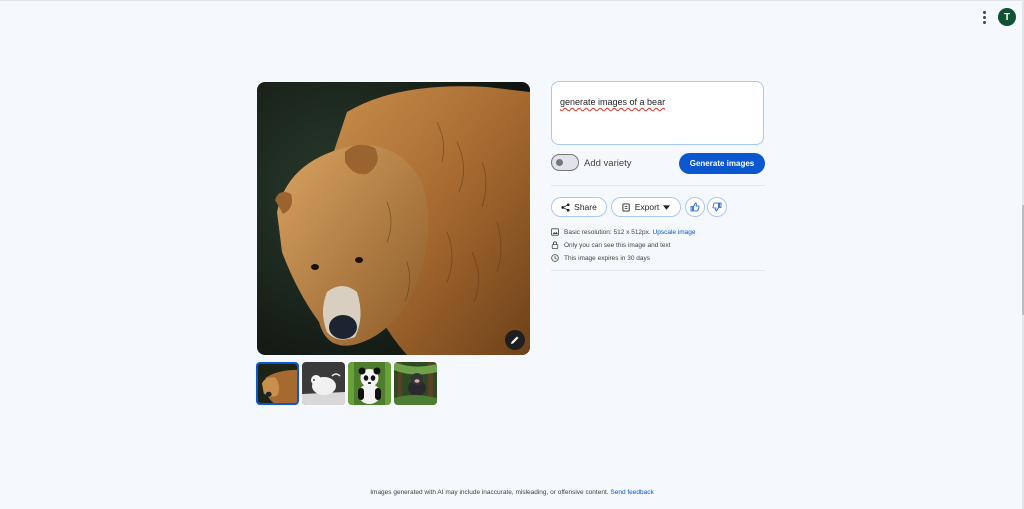 Image resolution: width=1024 pixels, height=509 pixels. Describe the element at coordinates (555, 232) in the screenshot. I see `image-icon` at that location.